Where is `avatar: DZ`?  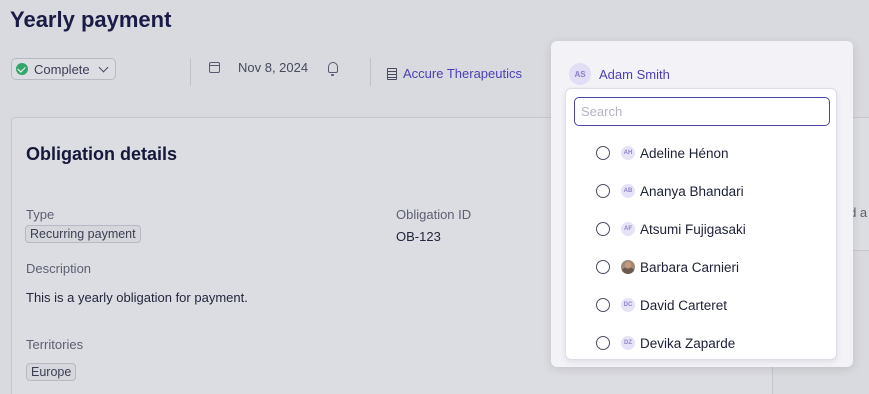
avatar: DZ is located at coordinates (628, 343).